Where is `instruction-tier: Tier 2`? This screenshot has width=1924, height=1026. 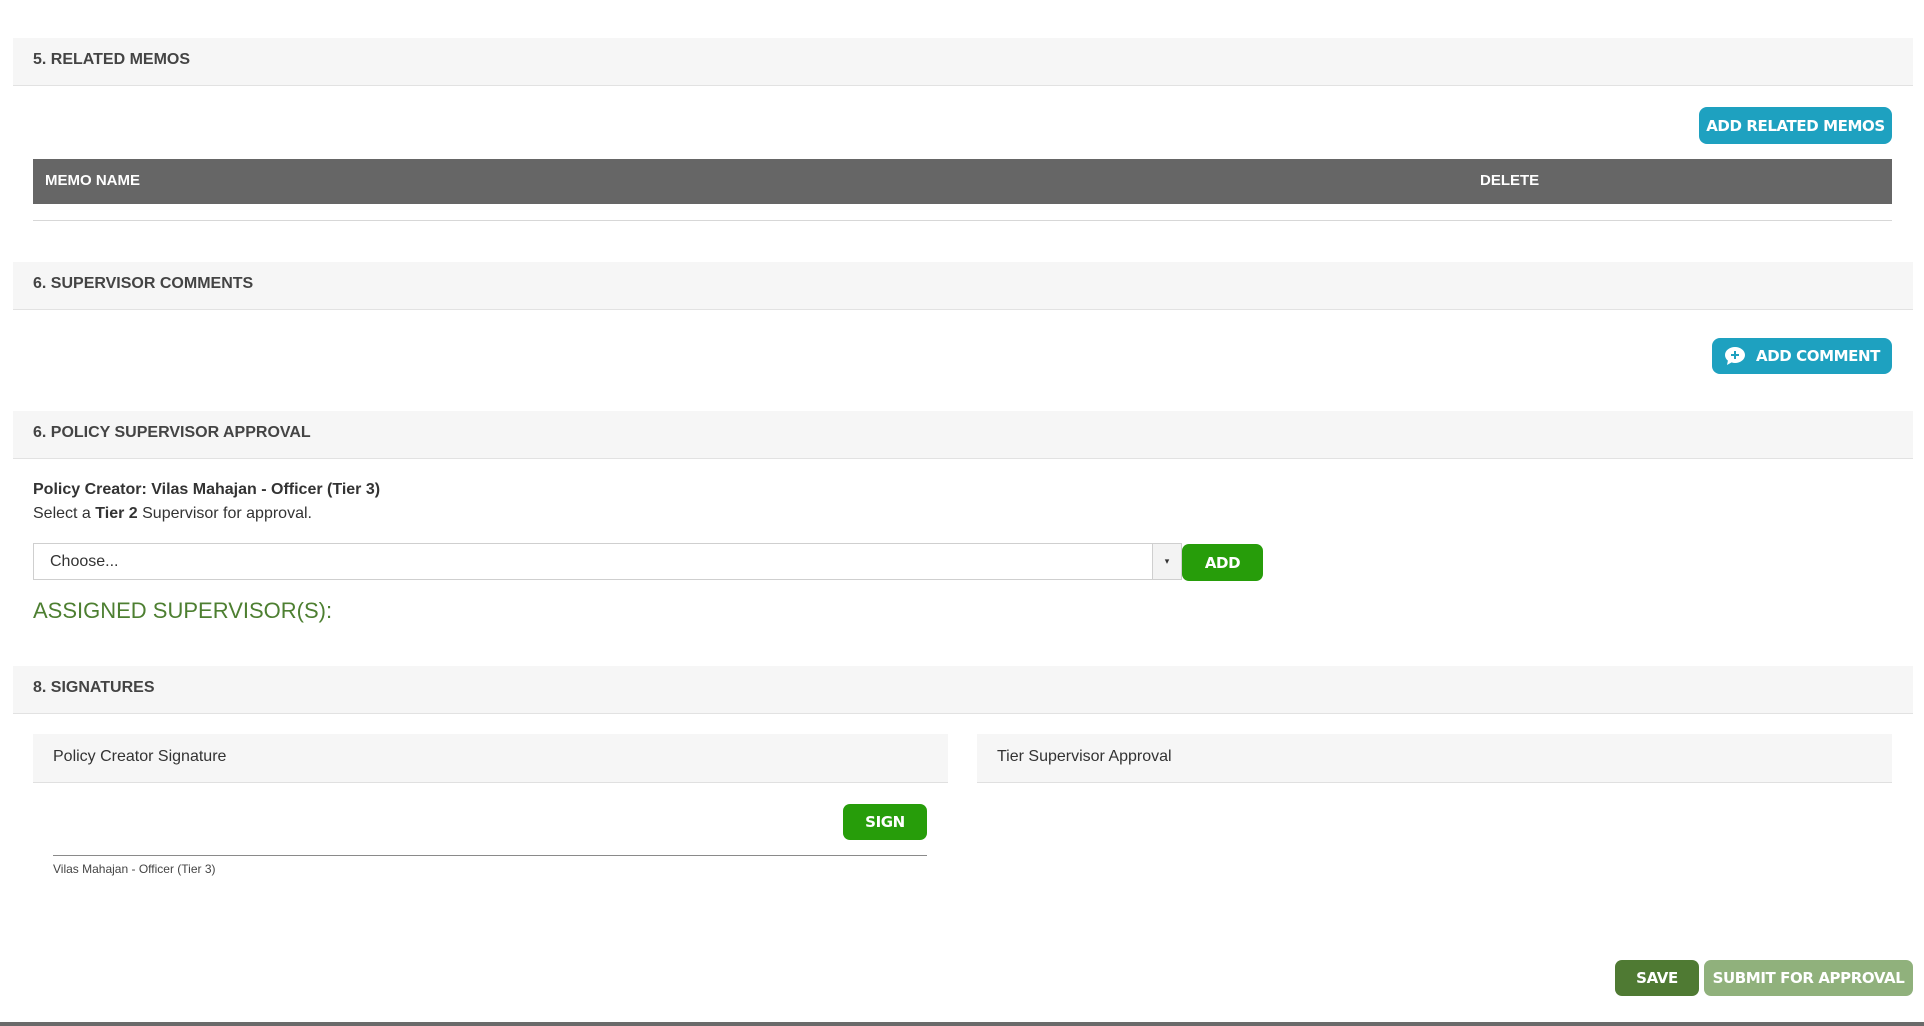 instruction-tier: Tier 2 is located at coordinates (116, 513).